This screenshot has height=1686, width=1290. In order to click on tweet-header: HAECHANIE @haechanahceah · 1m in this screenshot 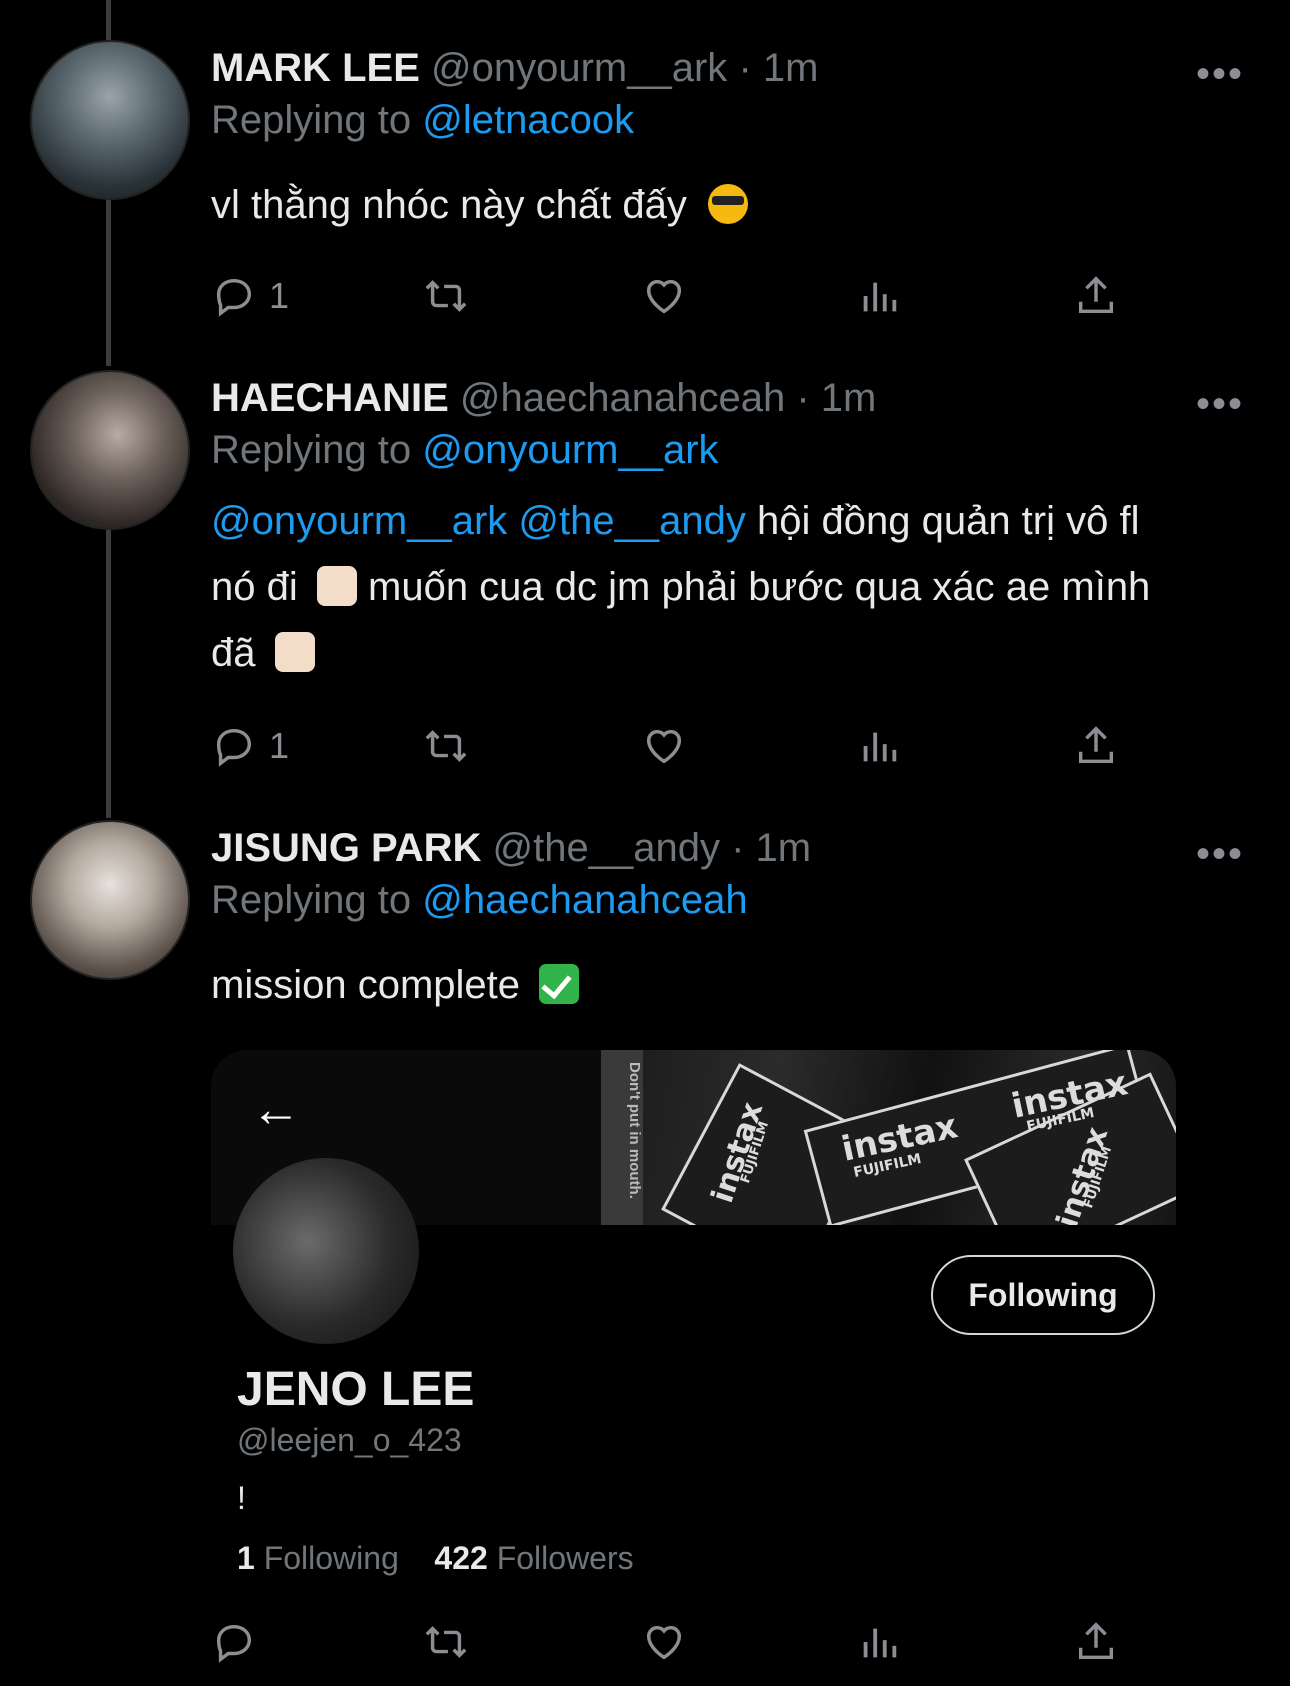, I will do `click(543, 398)`.